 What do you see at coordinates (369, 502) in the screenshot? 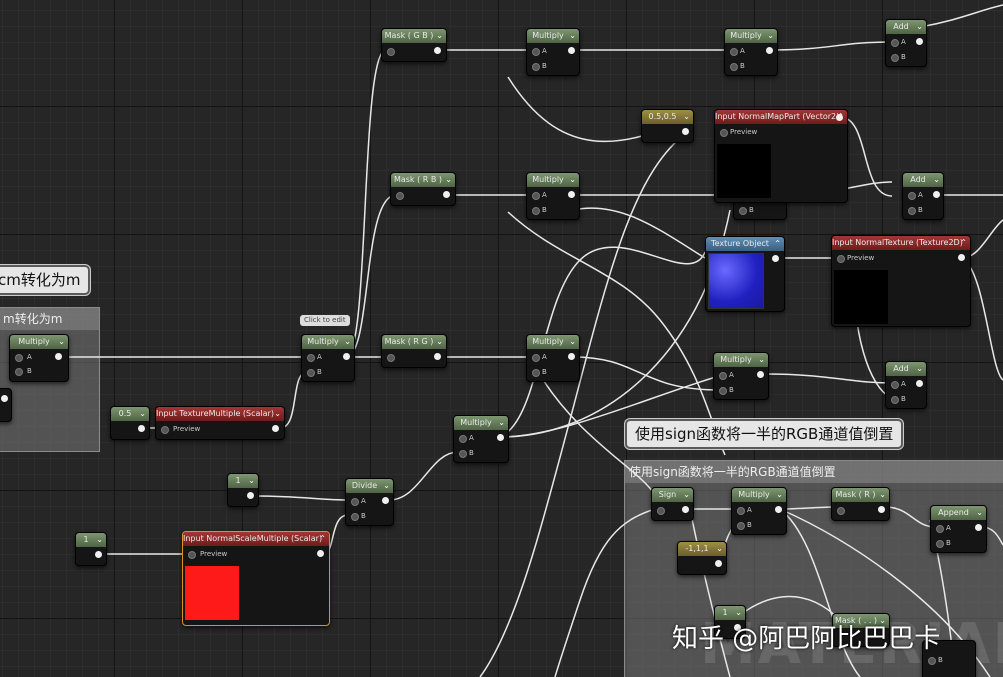
I see `divide-node: Divide ⌄ A B` at bounding box center [369, 502].